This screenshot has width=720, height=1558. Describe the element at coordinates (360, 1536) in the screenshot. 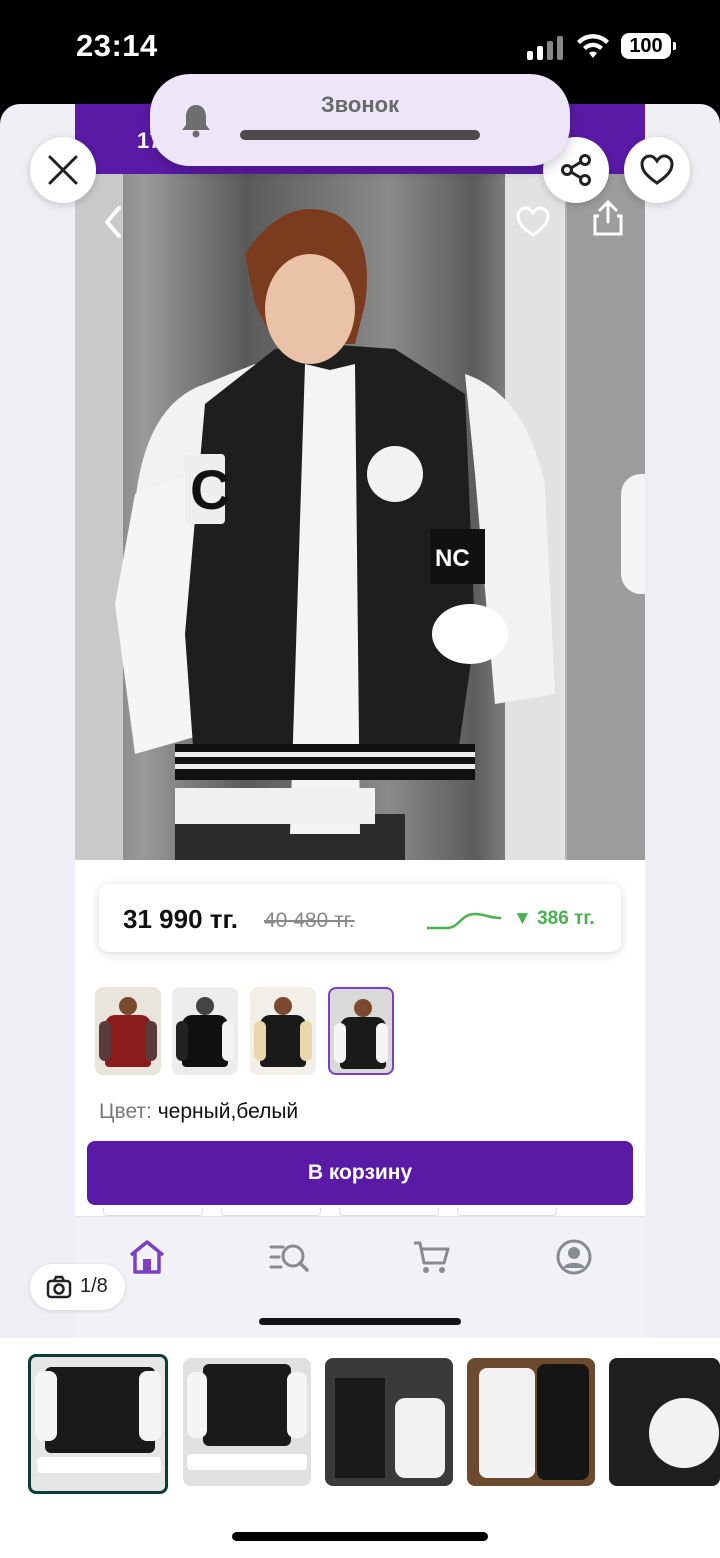

I see `home-indicator` at that location.